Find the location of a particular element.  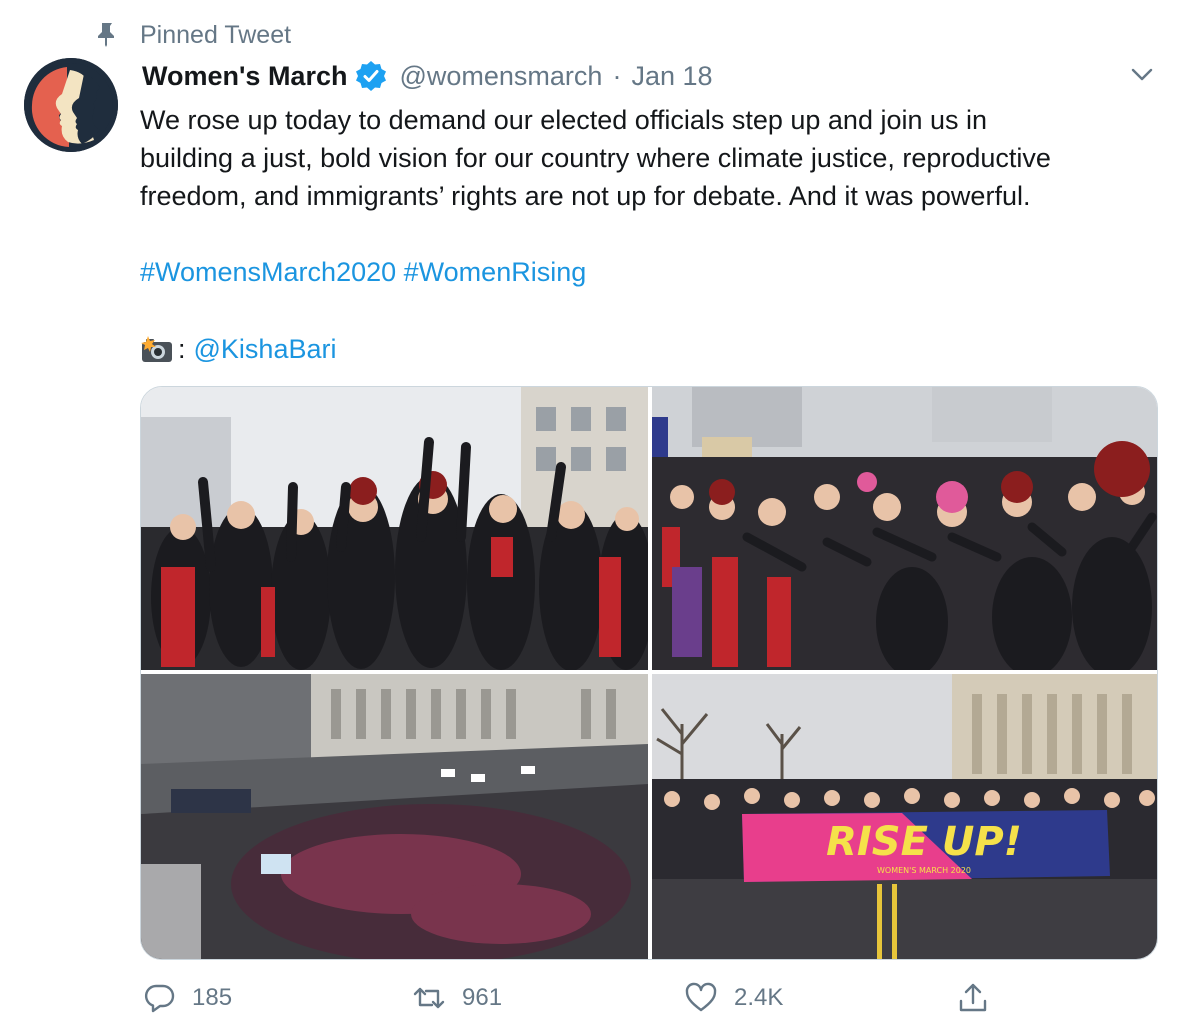

photo-credit: : @KishaBari is located at coordinates (238, 349).